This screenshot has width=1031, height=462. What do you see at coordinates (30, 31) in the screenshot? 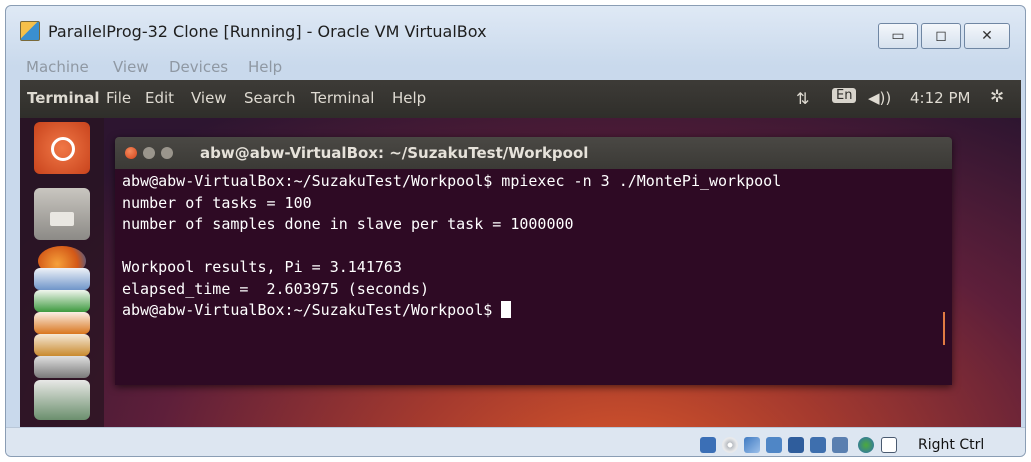
I see `virtualbox-app-icon` at bounding box center [30, 31].